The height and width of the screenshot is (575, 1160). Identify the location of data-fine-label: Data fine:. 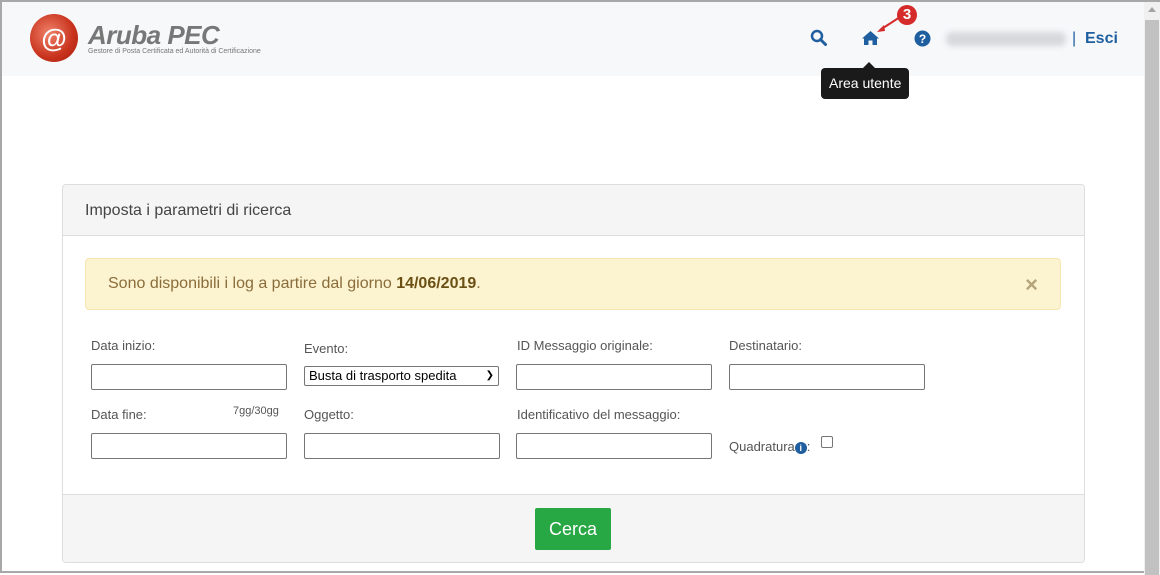
(119, 414).